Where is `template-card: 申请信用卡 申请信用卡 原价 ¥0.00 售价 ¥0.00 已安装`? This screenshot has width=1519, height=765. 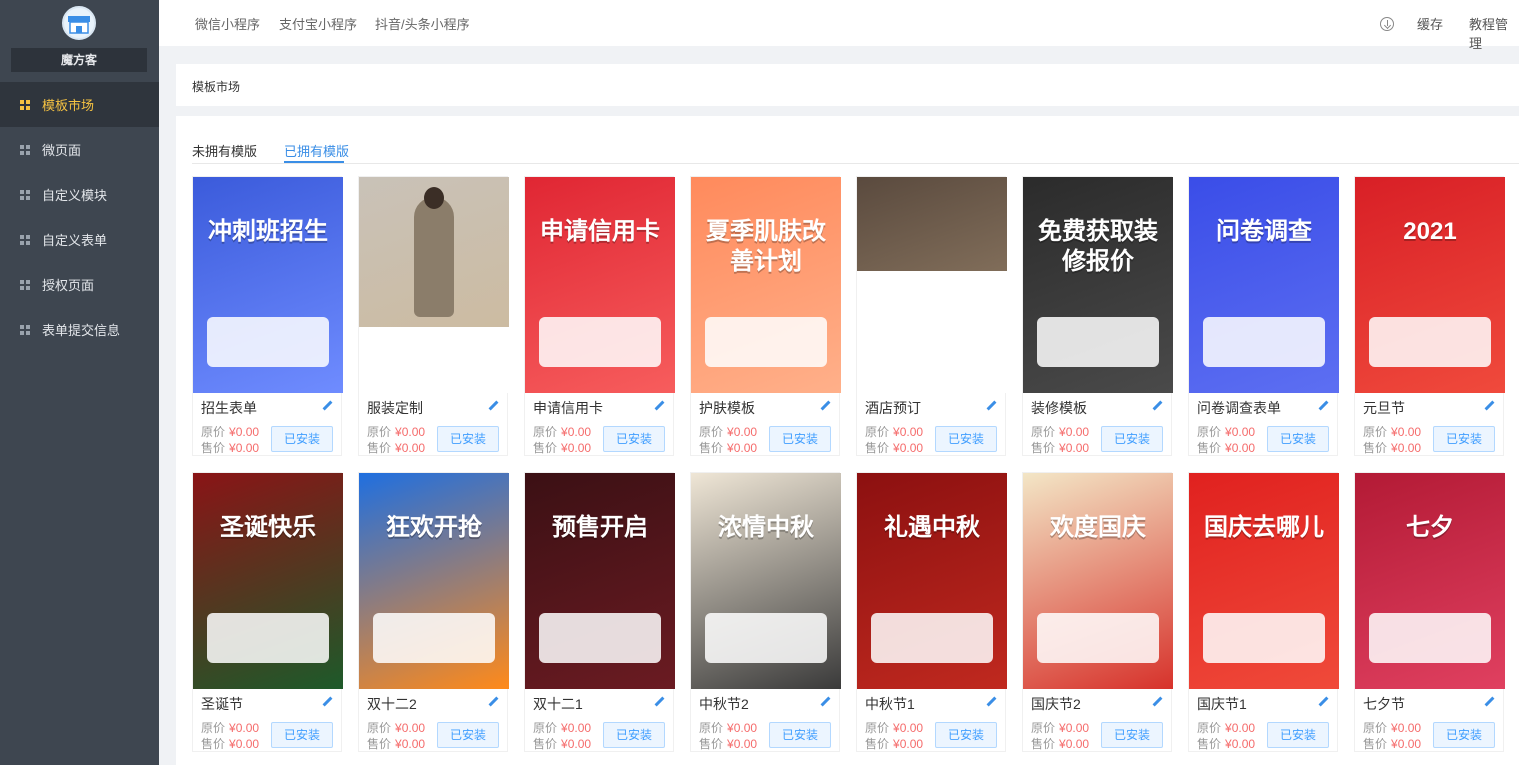 template-card: 申请信用卡 申请信用卡 原价 ¥0.00 售价 ¥0.00 已安装 is located at coordinates (599, 316).